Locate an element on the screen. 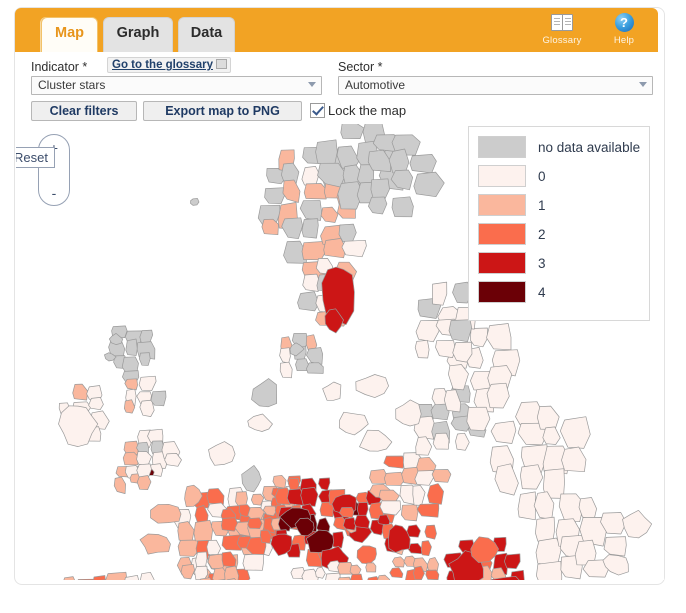 The image size is (686, 613). header-icon-group: Glossary ? Help is located at coordinates (593, 32).